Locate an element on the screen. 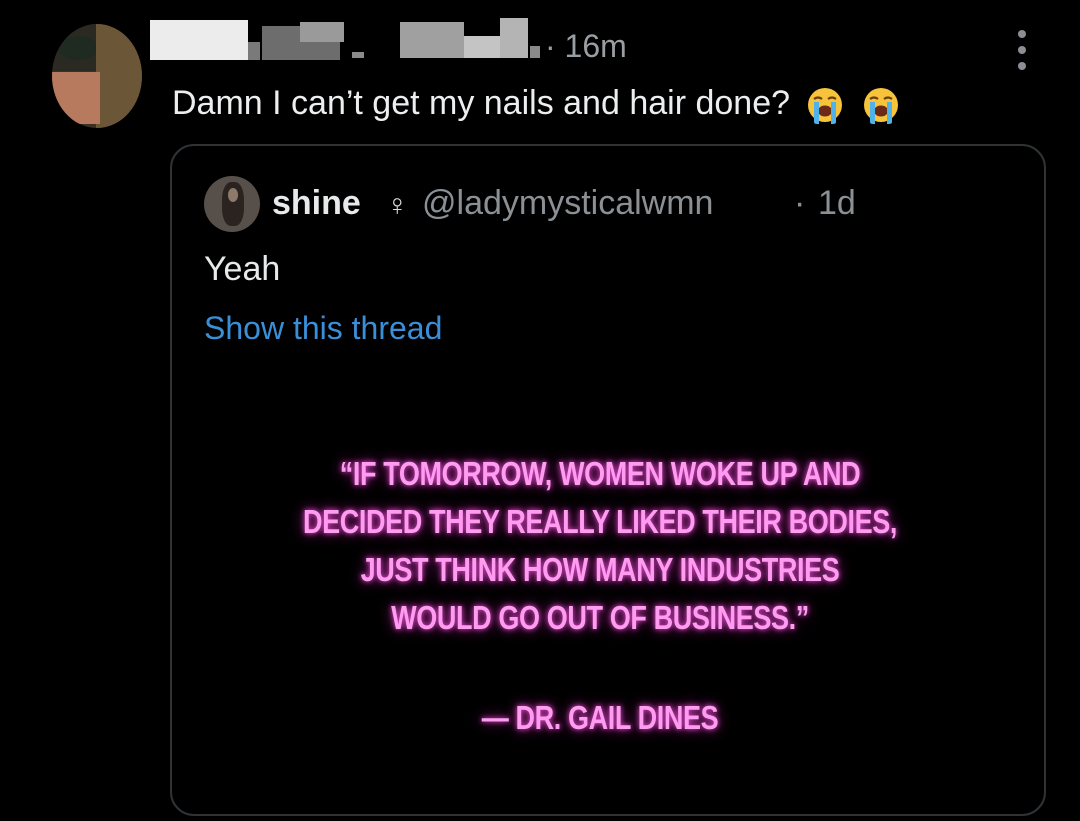 The width and height of the screenshot is (1080, 821). post-text: Damn I can’t get my nails and hair done? is located at coordinates (481, 103).